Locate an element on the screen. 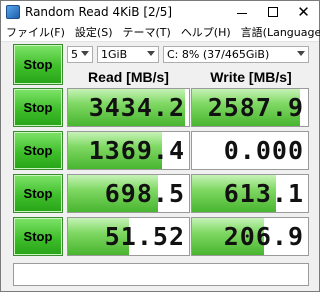 This screenshot has height=292, width=320. stop-all-label: Stop is located at coordinates (38, 64).